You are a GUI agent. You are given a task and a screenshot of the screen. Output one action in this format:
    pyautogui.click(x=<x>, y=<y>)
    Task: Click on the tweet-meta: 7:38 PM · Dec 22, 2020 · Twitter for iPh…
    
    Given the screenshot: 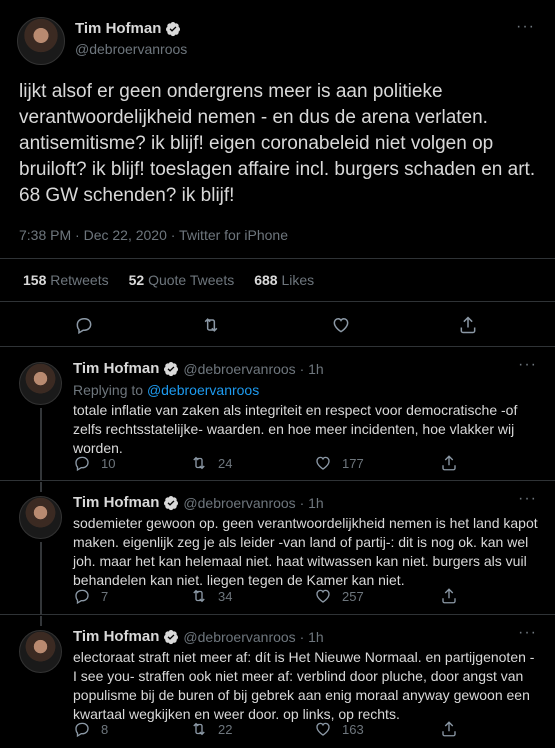 What is the action you would take?
    pyautogui.click(x=153, y=235)
    